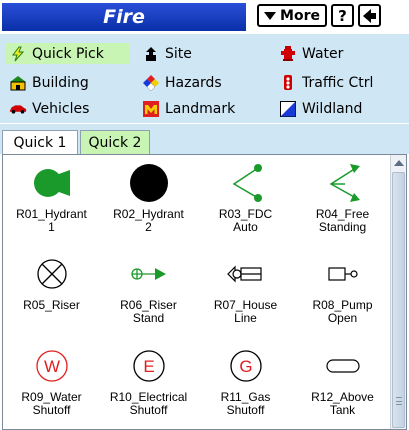 The image size is (409, 430). What do you see at coordinates (198, 53) in the screenshot?
I see `category-site: Site` at bounding box center [198, 53].